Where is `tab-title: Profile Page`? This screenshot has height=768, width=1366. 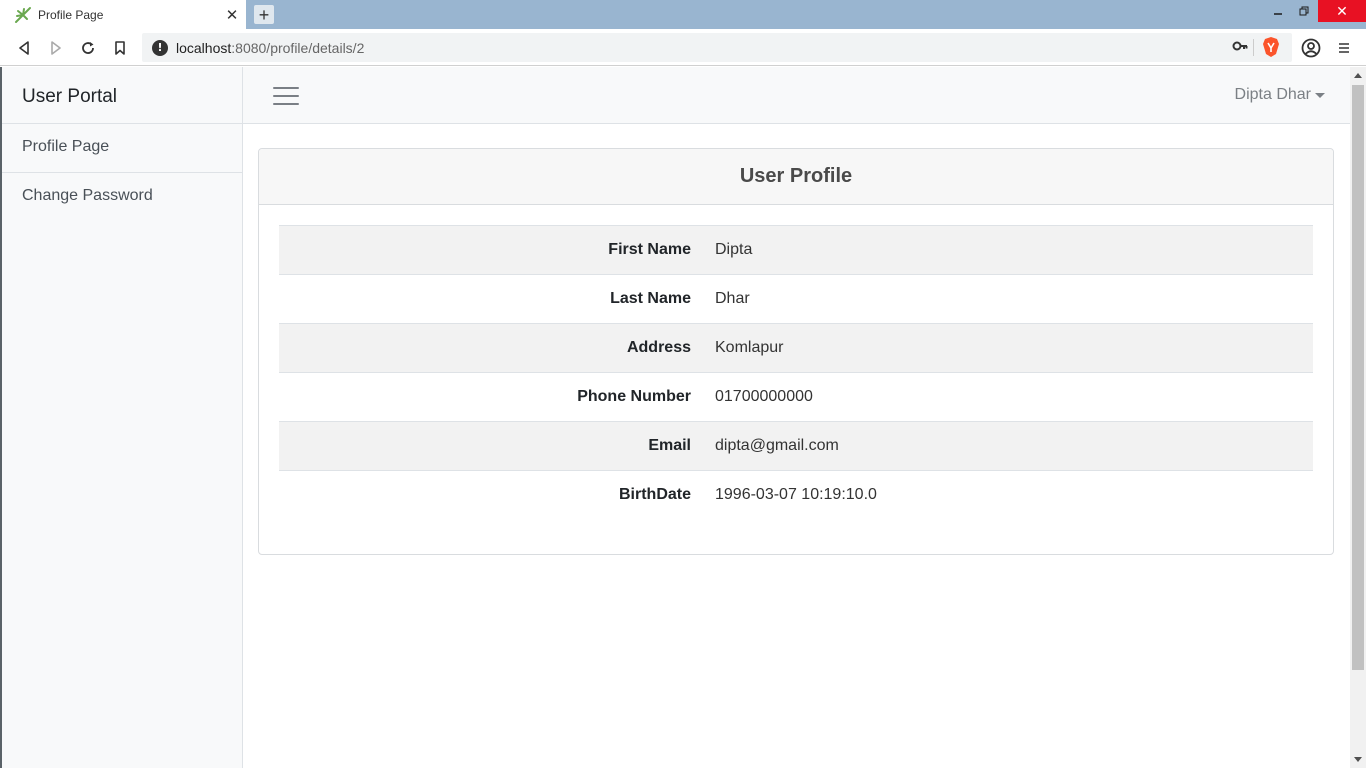
tab-title: Profile Page is located at coordinates (71, 14).